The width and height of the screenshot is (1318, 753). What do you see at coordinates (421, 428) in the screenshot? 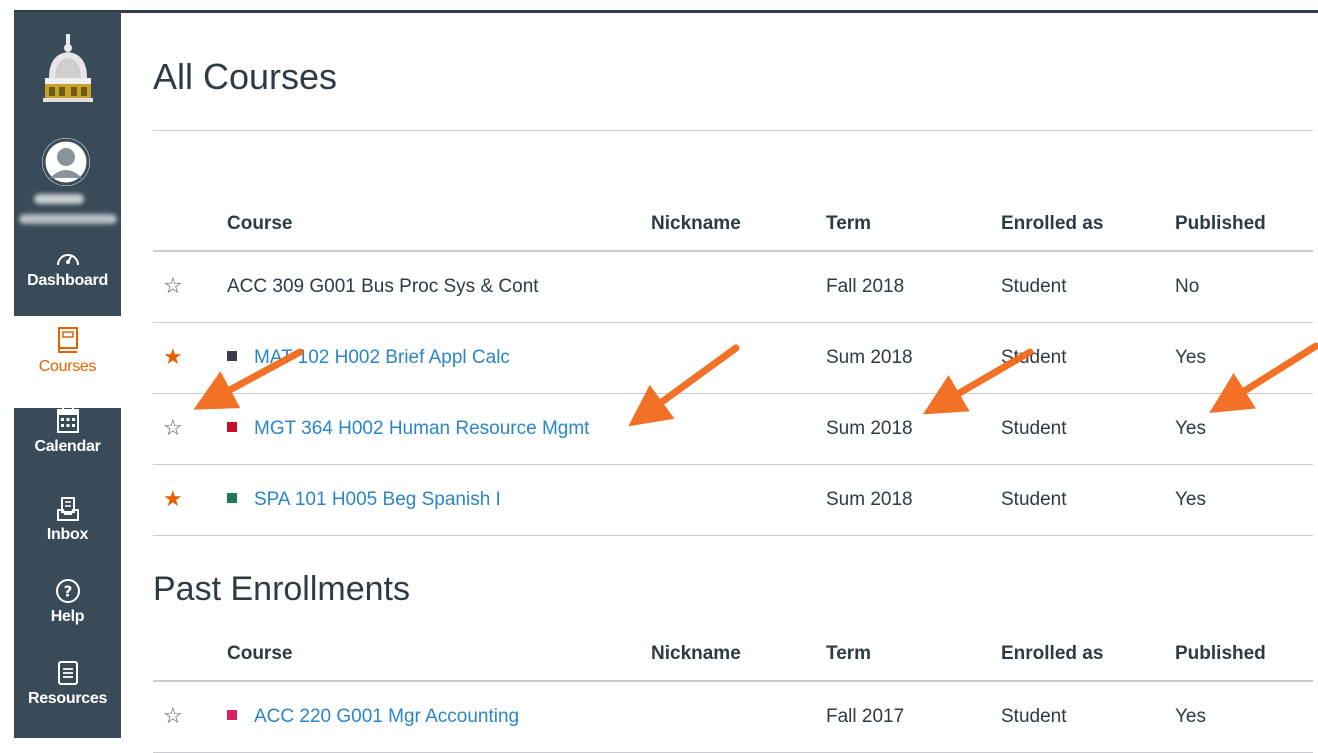
I see `course-link: MGT 364 H002 Human Resource Mgmt` at bounding box center [421, 428].